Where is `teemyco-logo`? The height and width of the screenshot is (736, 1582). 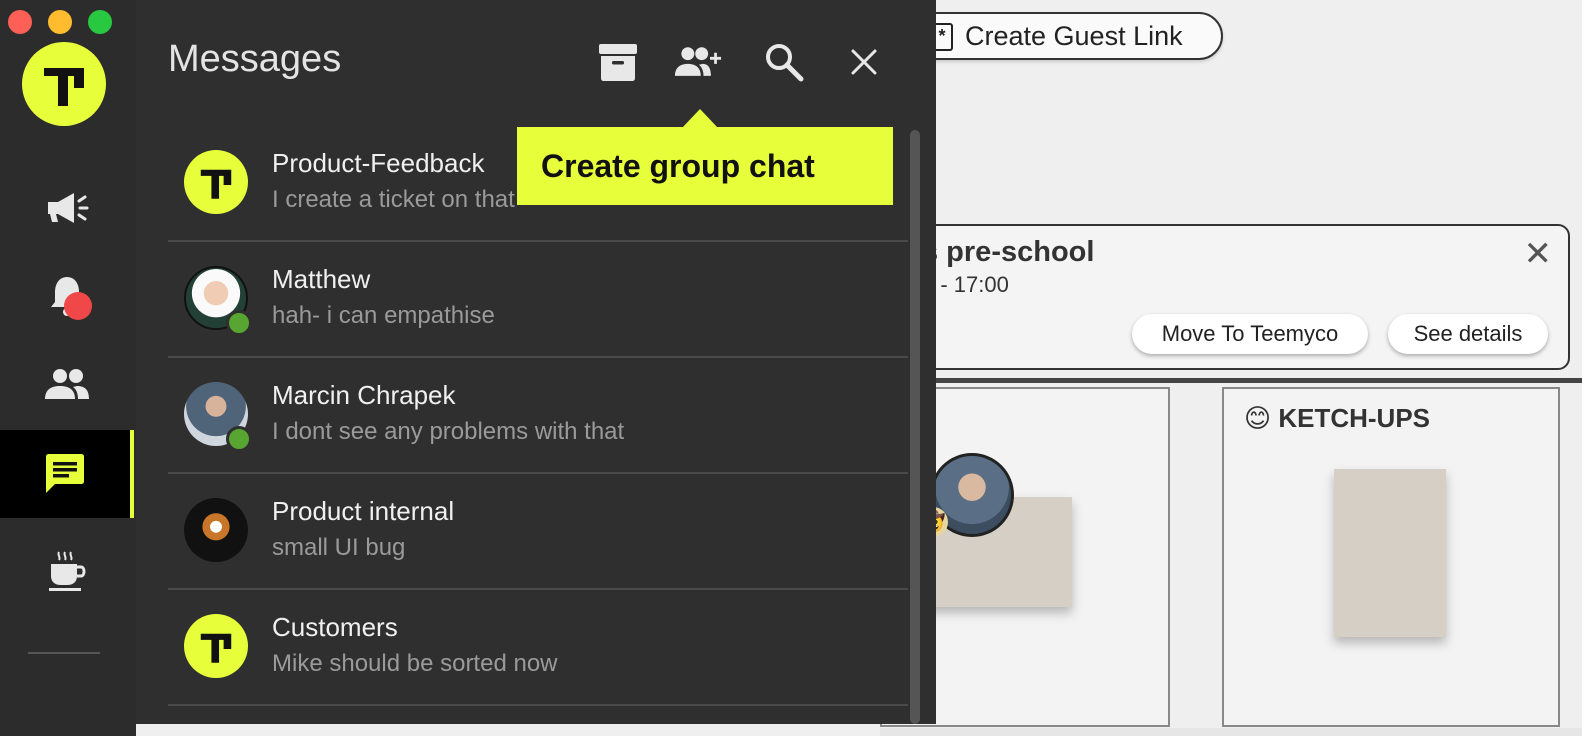
teemyco-logo is located at coordinates (64, 84).